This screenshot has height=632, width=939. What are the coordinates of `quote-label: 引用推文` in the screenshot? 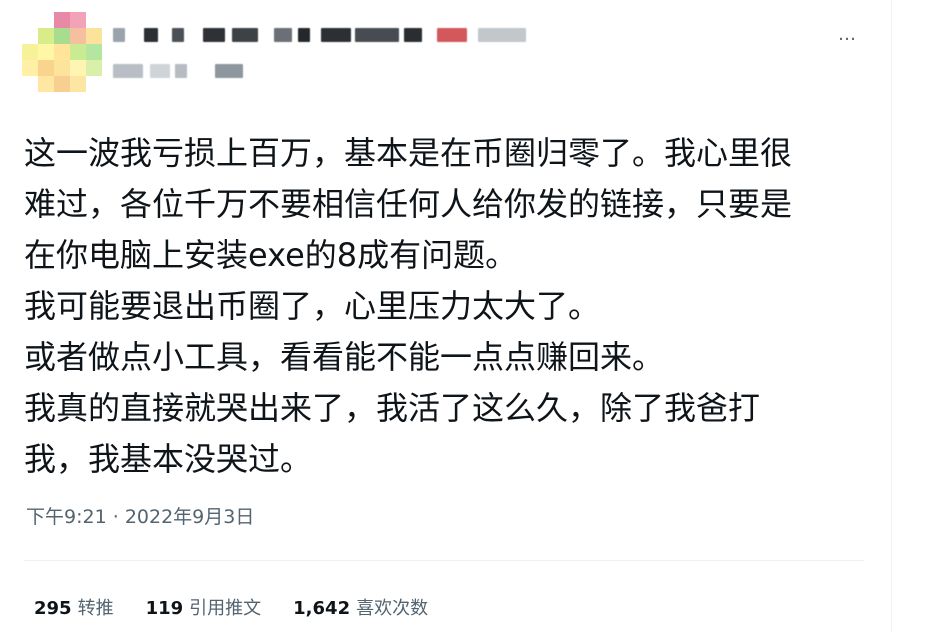 It's located at (225, 608).